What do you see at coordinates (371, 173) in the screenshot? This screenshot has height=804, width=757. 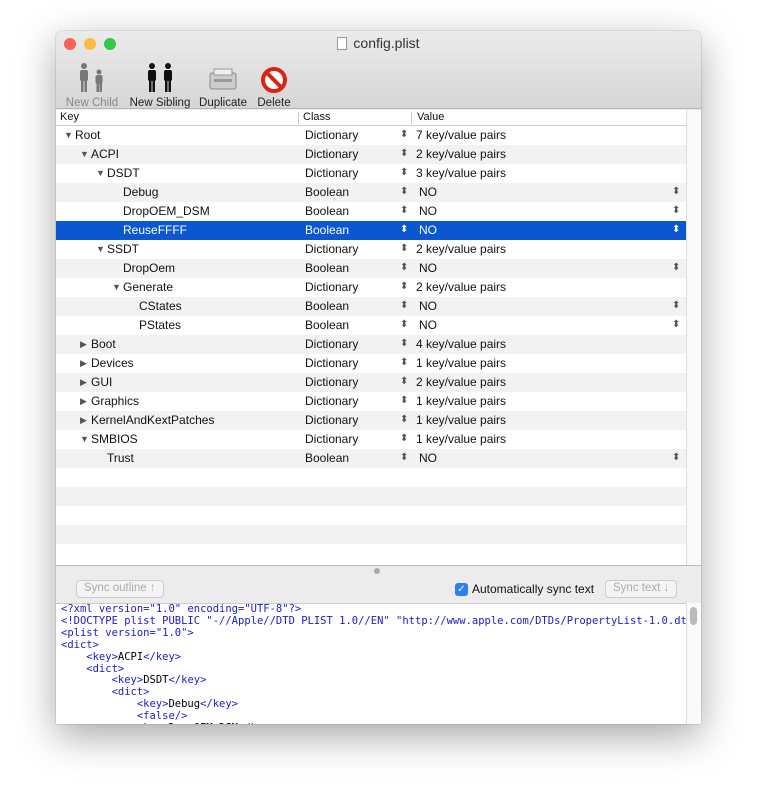 I see `outline-row: ▼ DSDT Dictionary ⬍ 3 key/value pairs` at bounding box center [371, 173].